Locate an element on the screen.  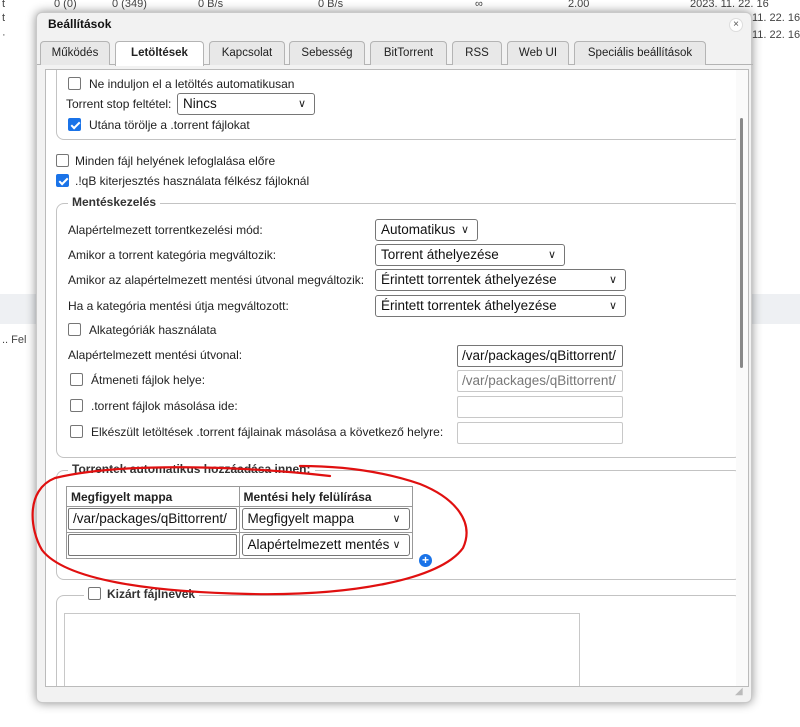
subcategories-label: Alkategóriák használata is located at coordinates (153, 330).